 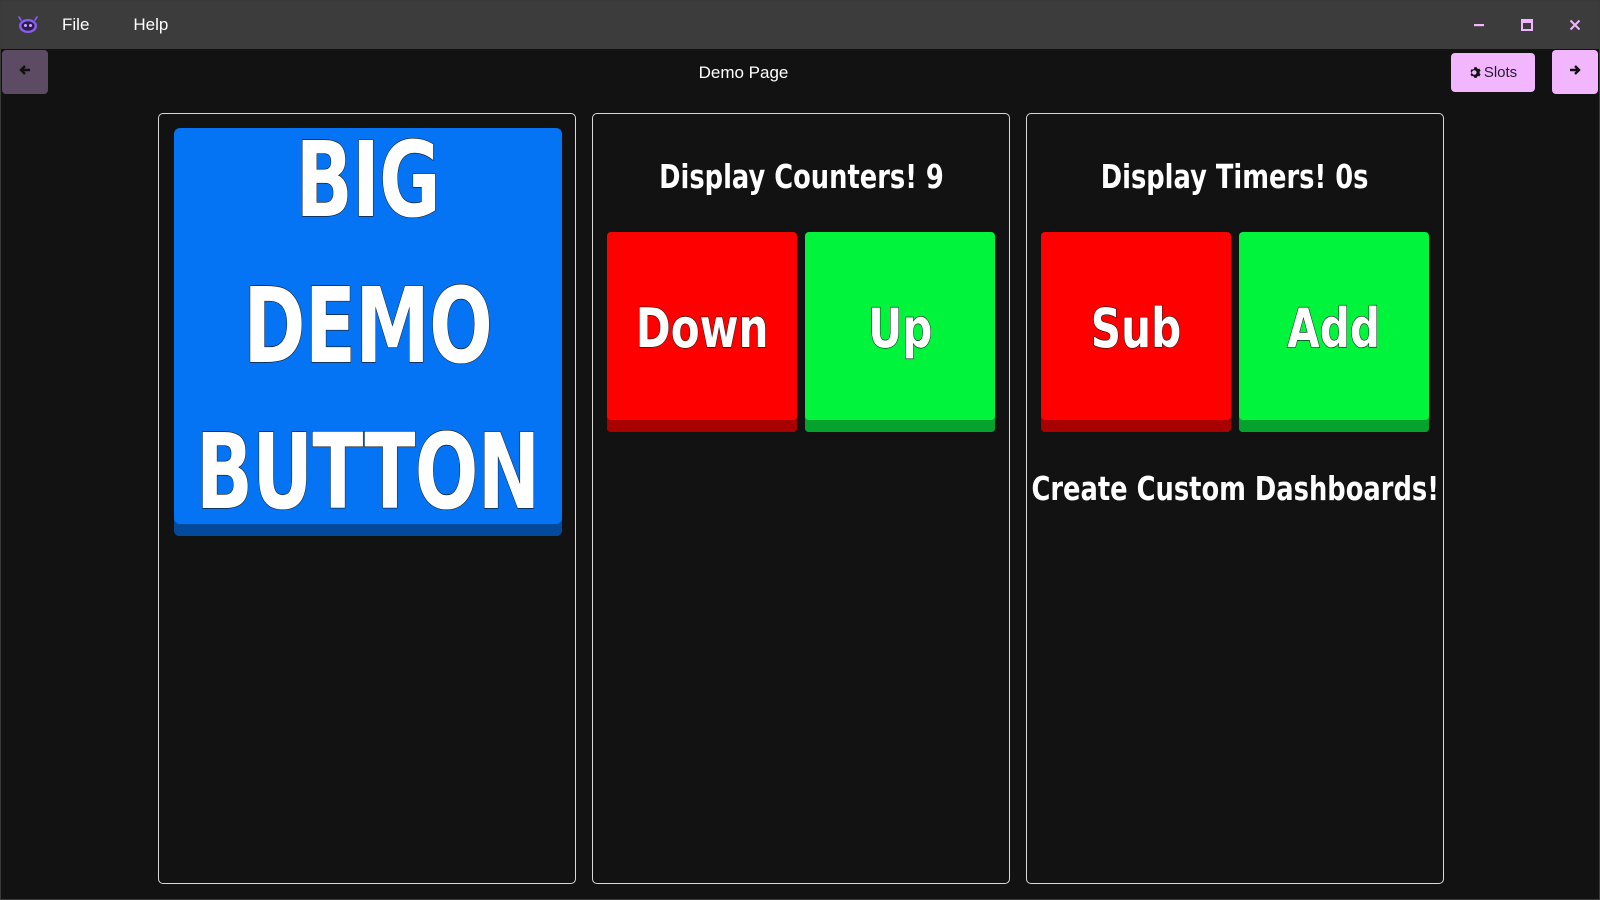 I want to click on up-button: Up, so click(x=900, y=332).